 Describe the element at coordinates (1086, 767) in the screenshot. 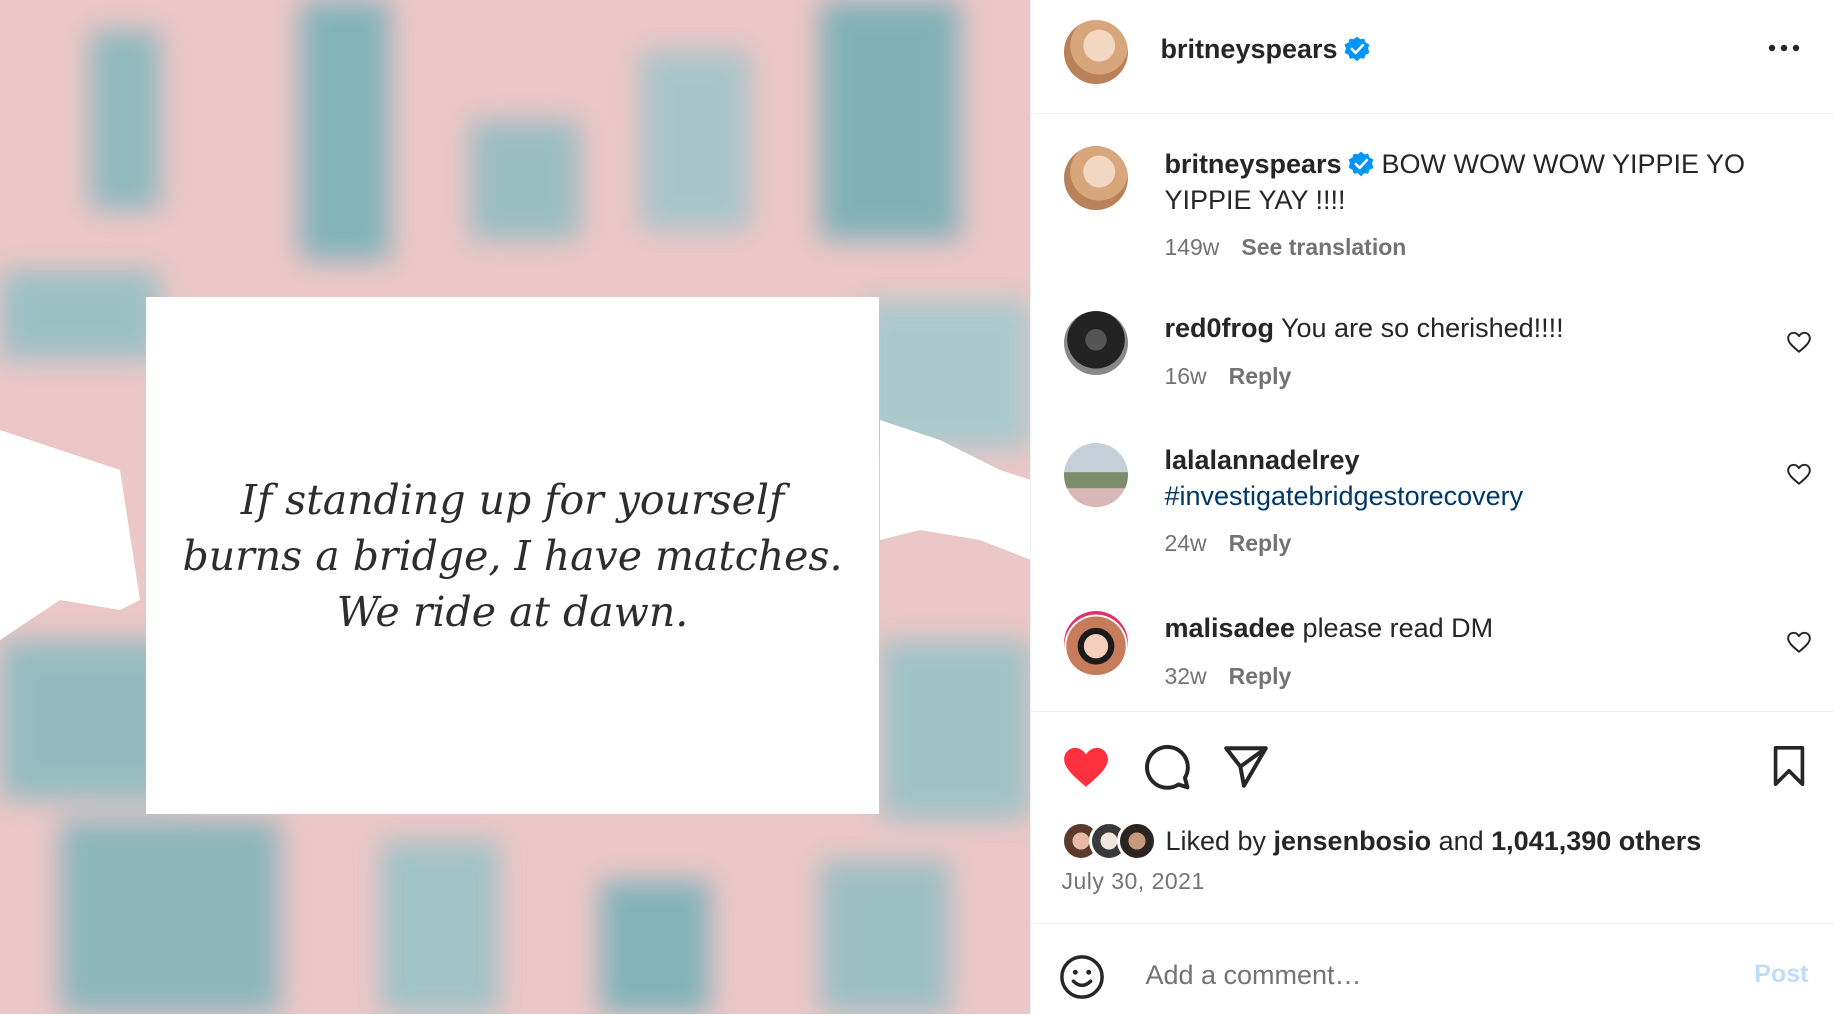

I see `like-heart-icon` at that location.